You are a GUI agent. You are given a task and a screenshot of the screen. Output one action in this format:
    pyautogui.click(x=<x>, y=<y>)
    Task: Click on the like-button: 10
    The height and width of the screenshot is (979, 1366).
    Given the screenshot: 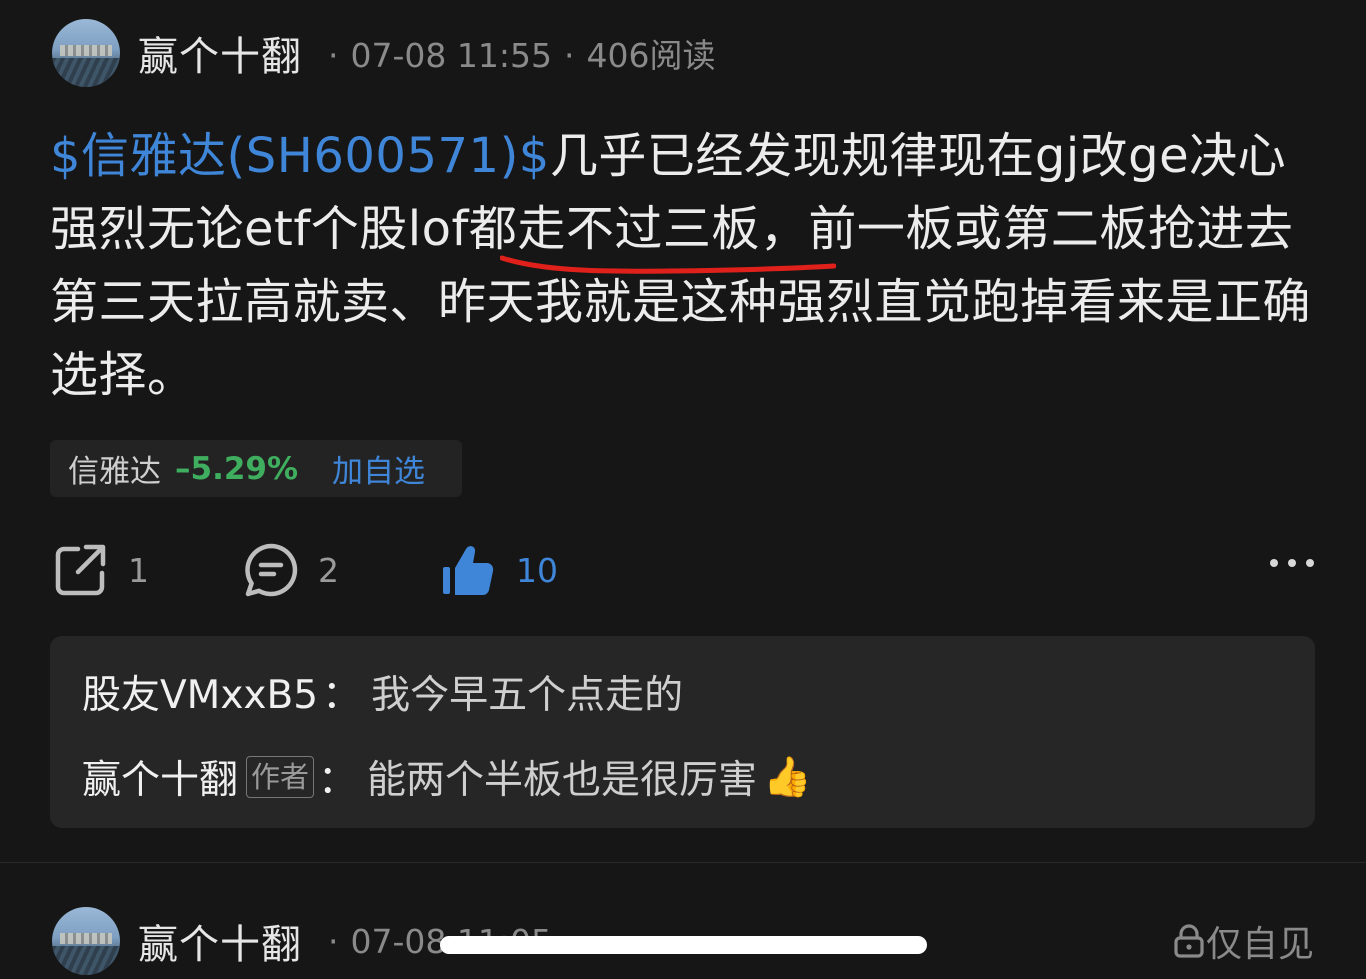 What is the action you would take?
    pyautogui.click(x=499, y=570)
    